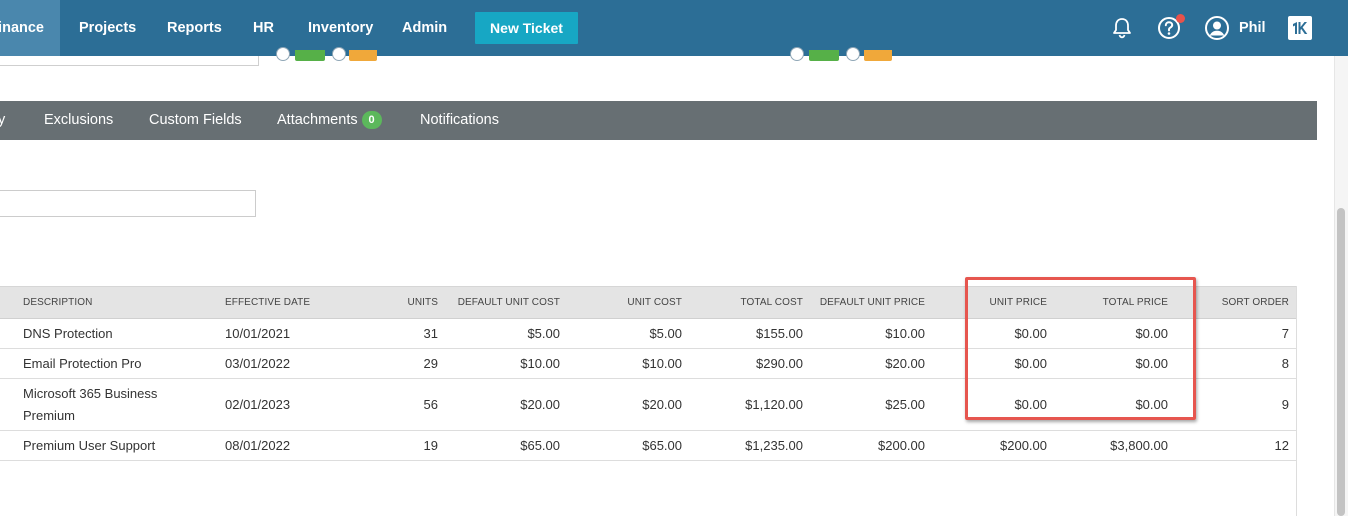 The width and height of the screenshot is (1348, 516). What do you see at coordinates (1139, 445) in the screenshot?
I see `cell-total-price: $3,800.00` at bounding box center [1139, 445].